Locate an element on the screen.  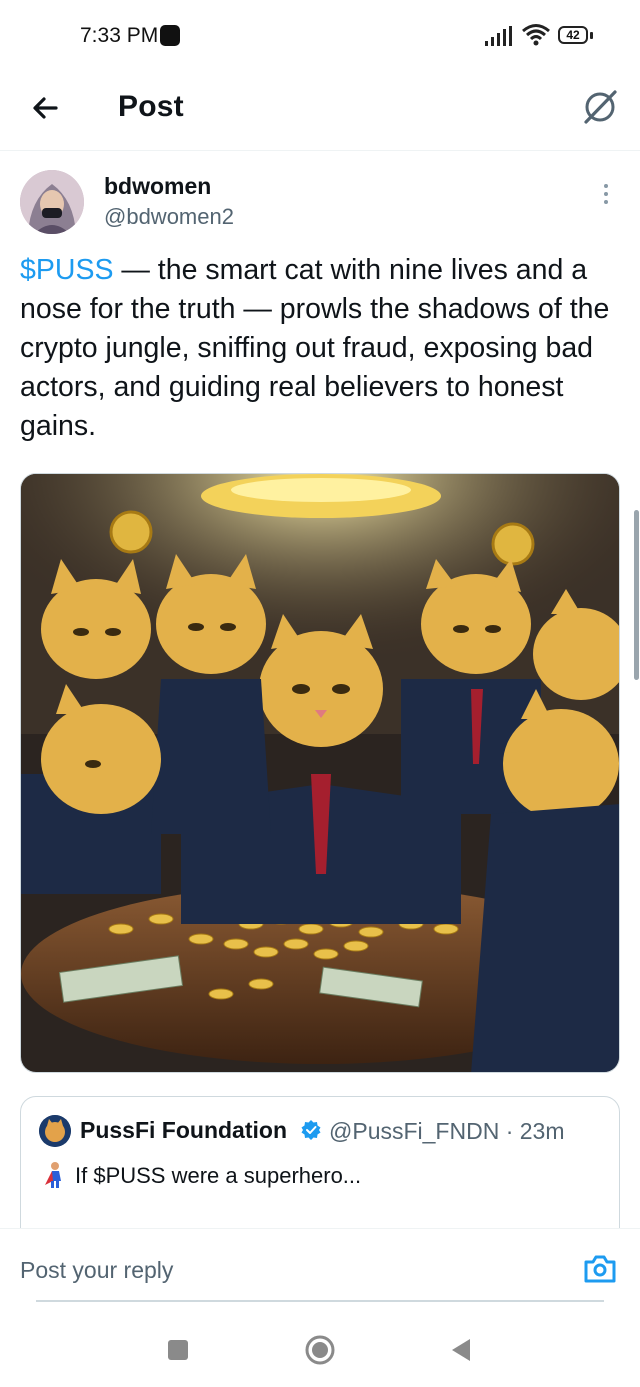
home-icon is located at coordinates (320, 1350).